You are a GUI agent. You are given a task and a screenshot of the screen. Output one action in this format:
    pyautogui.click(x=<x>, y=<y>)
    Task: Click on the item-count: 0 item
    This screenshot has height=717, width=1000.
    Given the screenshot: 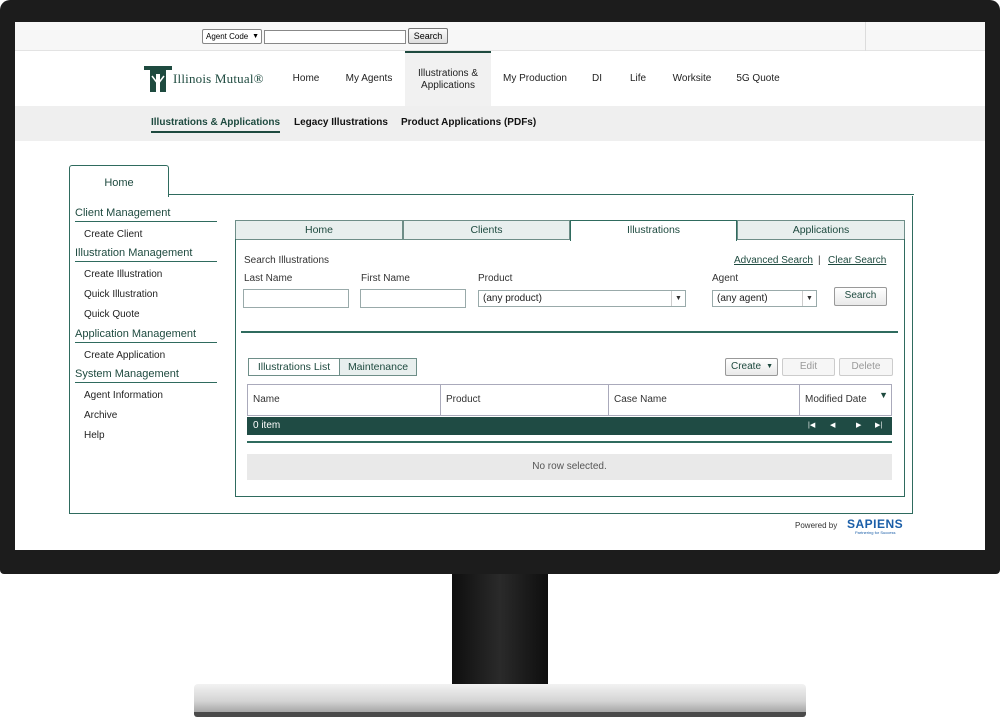 What is the action you would take?
    pyautogui.click(x=267, y=425)
    